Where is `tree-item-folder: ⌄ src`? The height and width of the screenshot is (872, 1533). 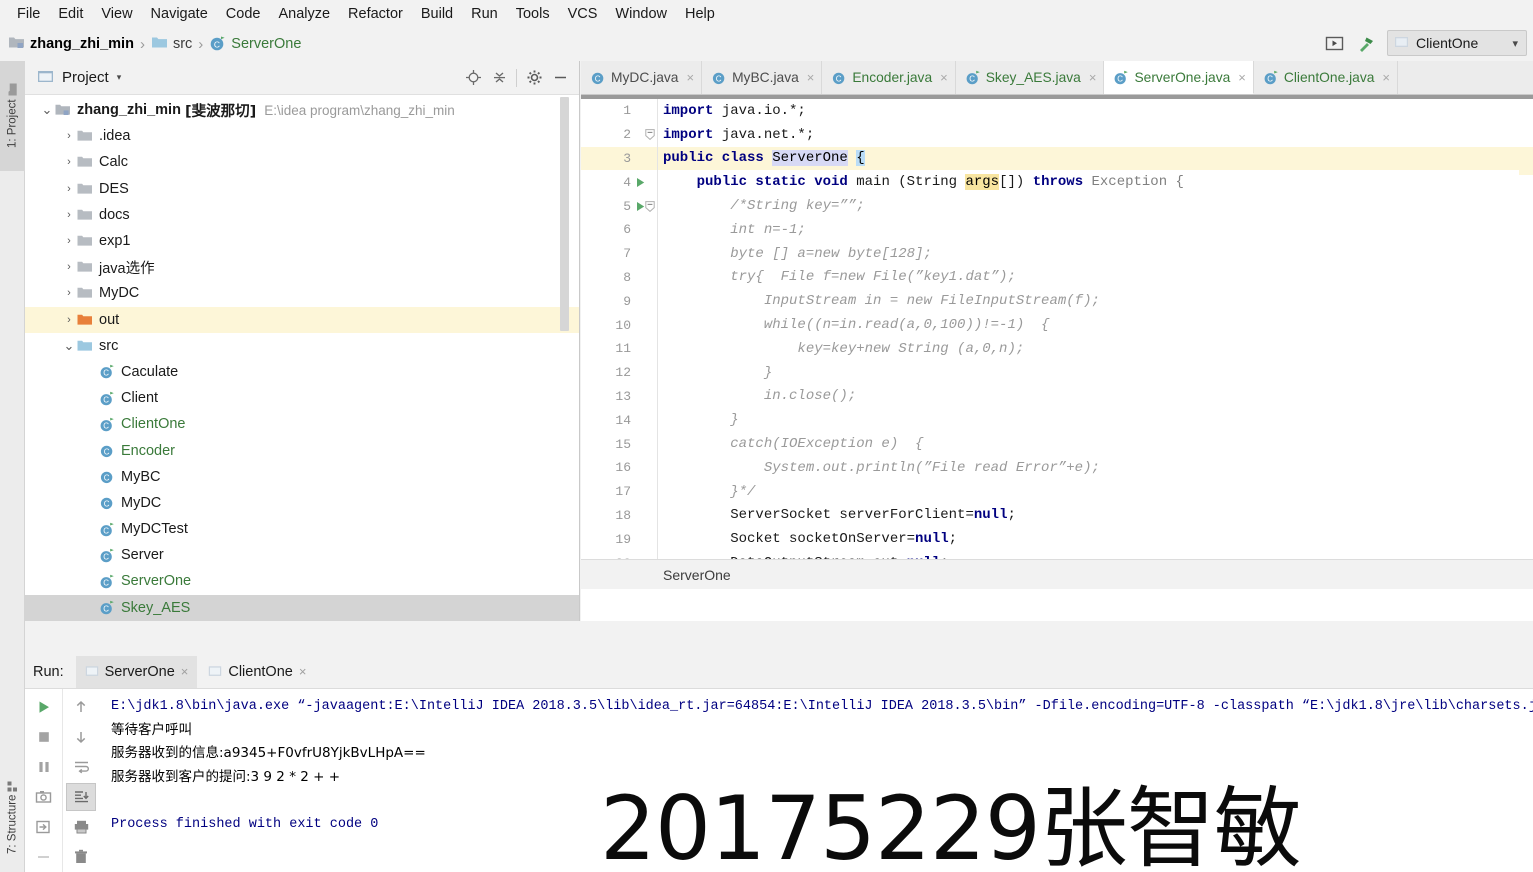 tree-item-folder: ⌄ src is located at coordinates (302, 346).